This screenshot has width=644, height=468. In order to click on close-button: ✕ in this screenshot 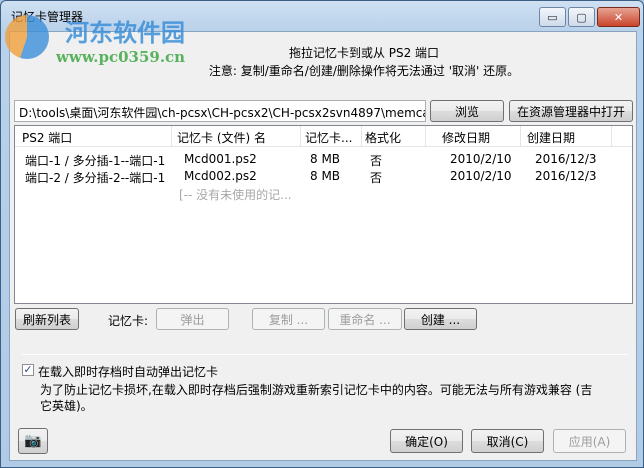, I will do `click(618, 17)`.